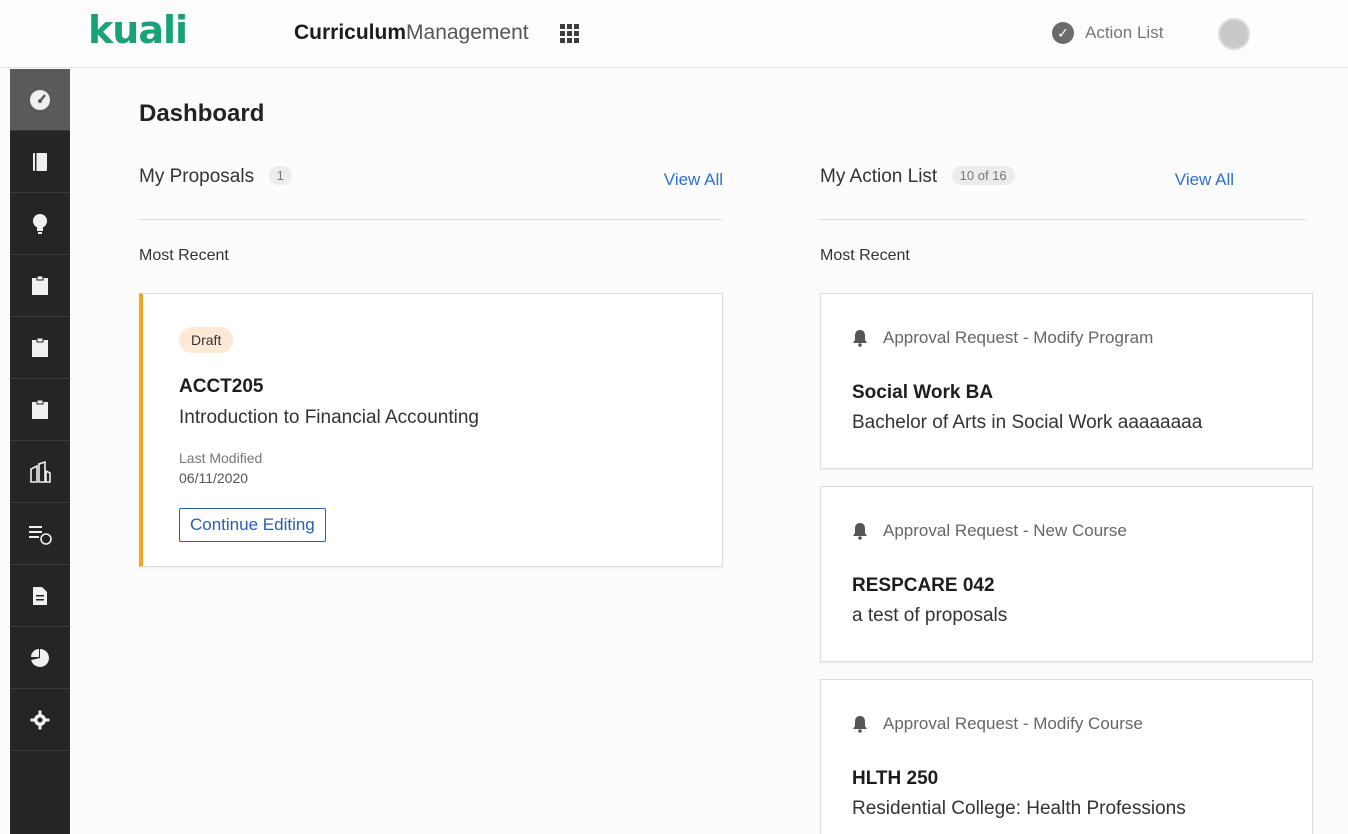  Describe the element at coordinates (467, 32) in the screenshot. I see `product-name-rest: Management` at that location.